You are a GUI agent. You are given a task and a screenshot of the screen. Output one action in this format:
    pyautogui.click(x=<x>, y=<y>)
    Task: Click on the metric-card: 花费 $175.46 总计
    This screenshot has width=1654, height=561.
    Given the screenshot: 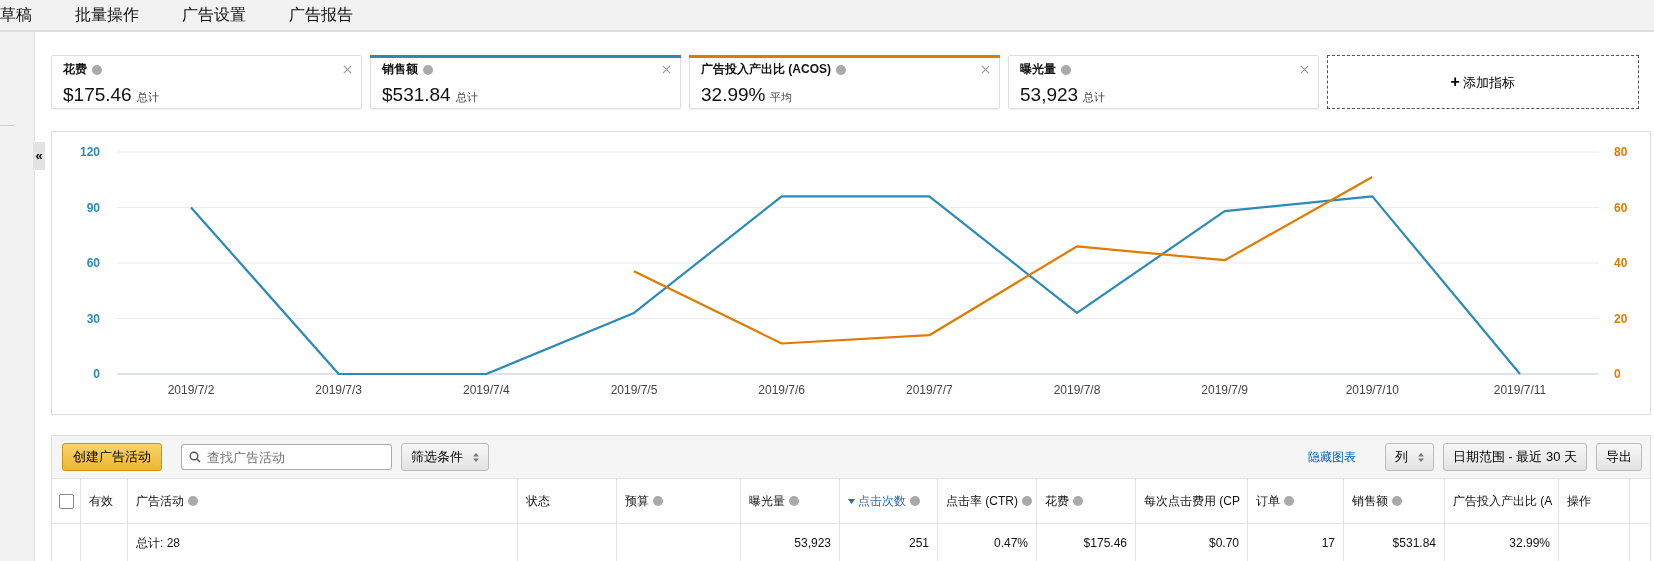 What is the action you would take?
    pyautogui.click(x=206, y=82)
    